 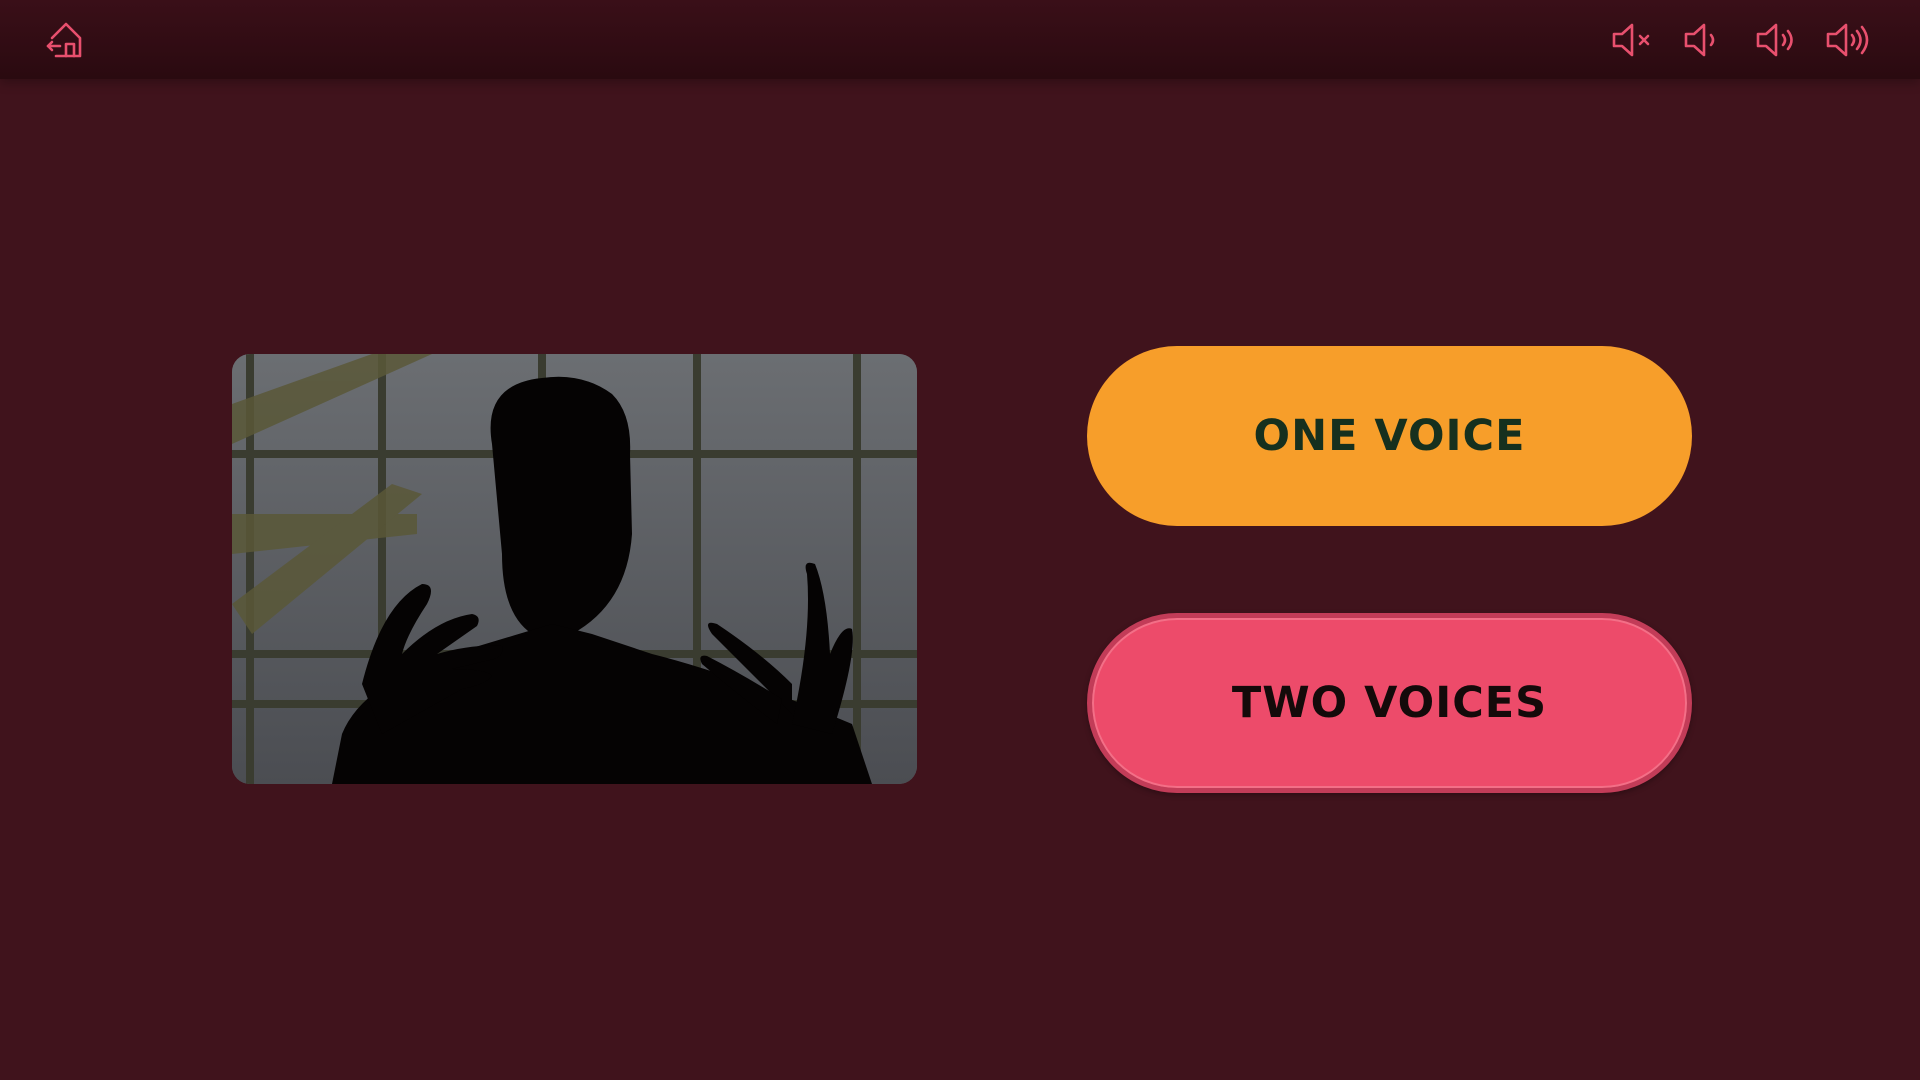 What do you see at coordinates (574, 569) in the screenshot?
I see `video-thumbnail` at bounding box center [574, 569].